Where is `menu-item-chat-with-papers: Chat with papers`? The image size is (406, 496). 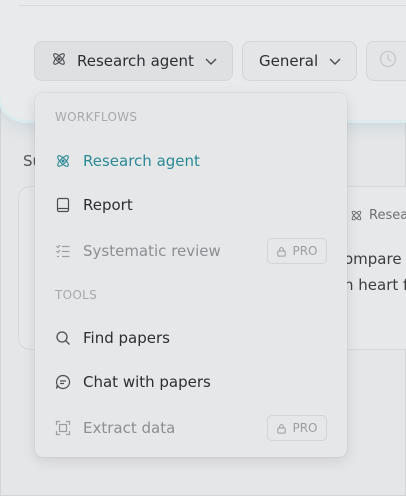 menu-item-chat-with-papers: Chat with papers is located at coordinates (191, 382).